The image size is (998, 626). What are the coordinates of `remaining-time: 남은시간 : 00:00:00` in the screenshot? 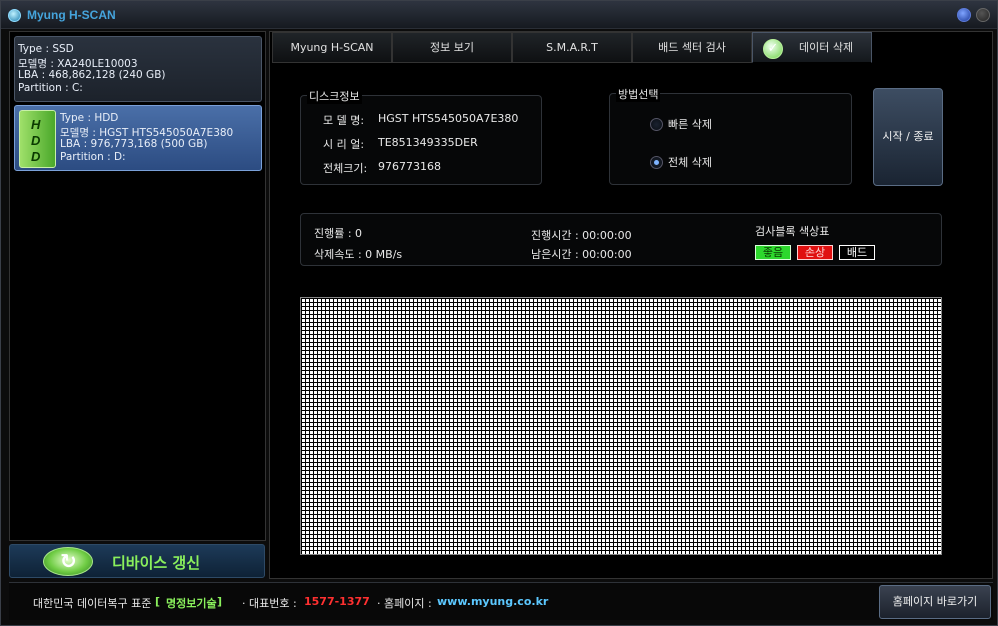 It's located at (581, 254).